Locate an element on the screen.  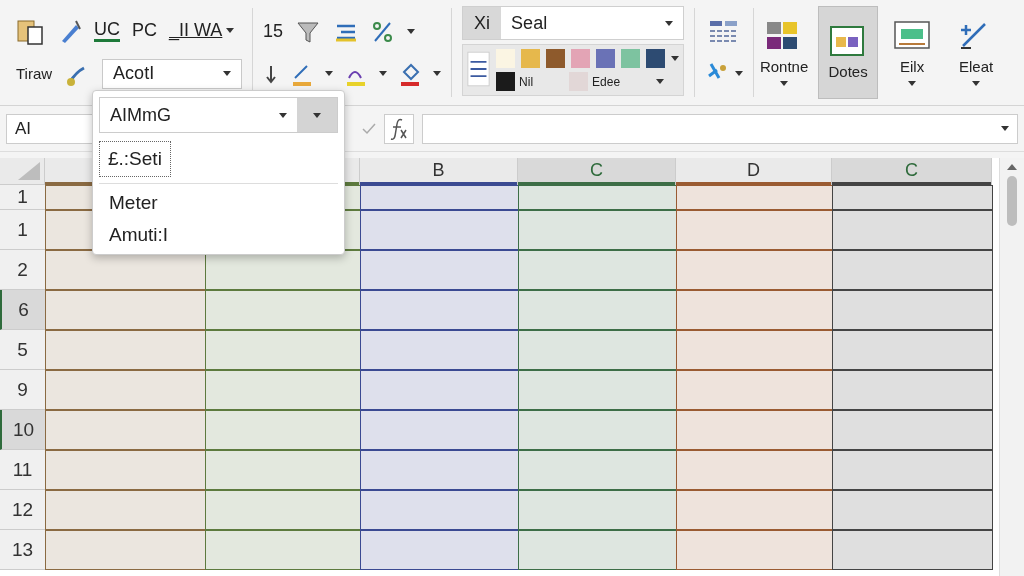
ribbon-command-button: Dotes is located at coordinates (848, 52).